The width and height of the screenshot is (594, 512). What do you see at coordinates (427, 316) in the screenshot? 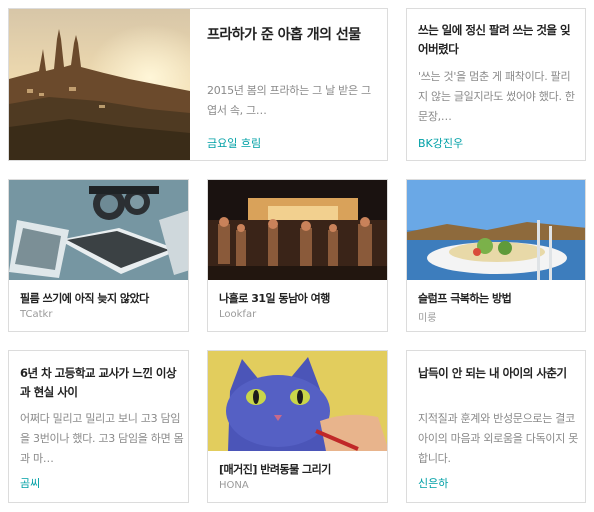
I see `article-author: 미룽` at bounding box center [427, 316].